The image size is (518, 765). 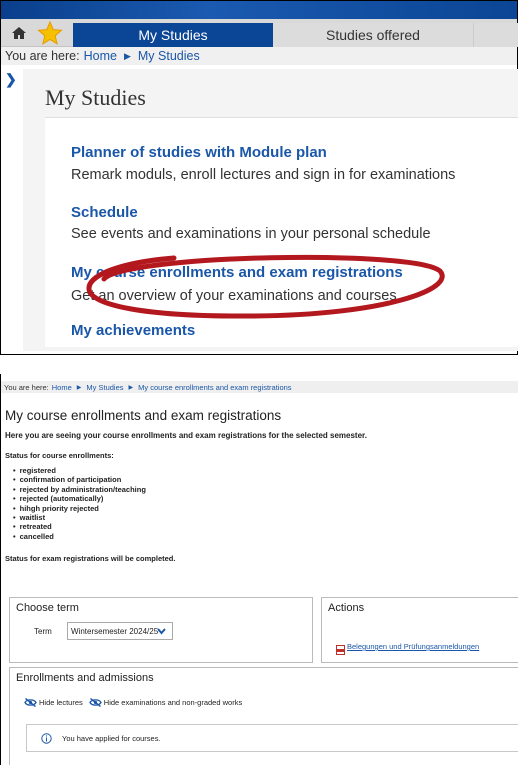 What do you see at coordinates (79, 526) in the screenshot?
I see `list-item: retreated` at bounding box center [79, 526].